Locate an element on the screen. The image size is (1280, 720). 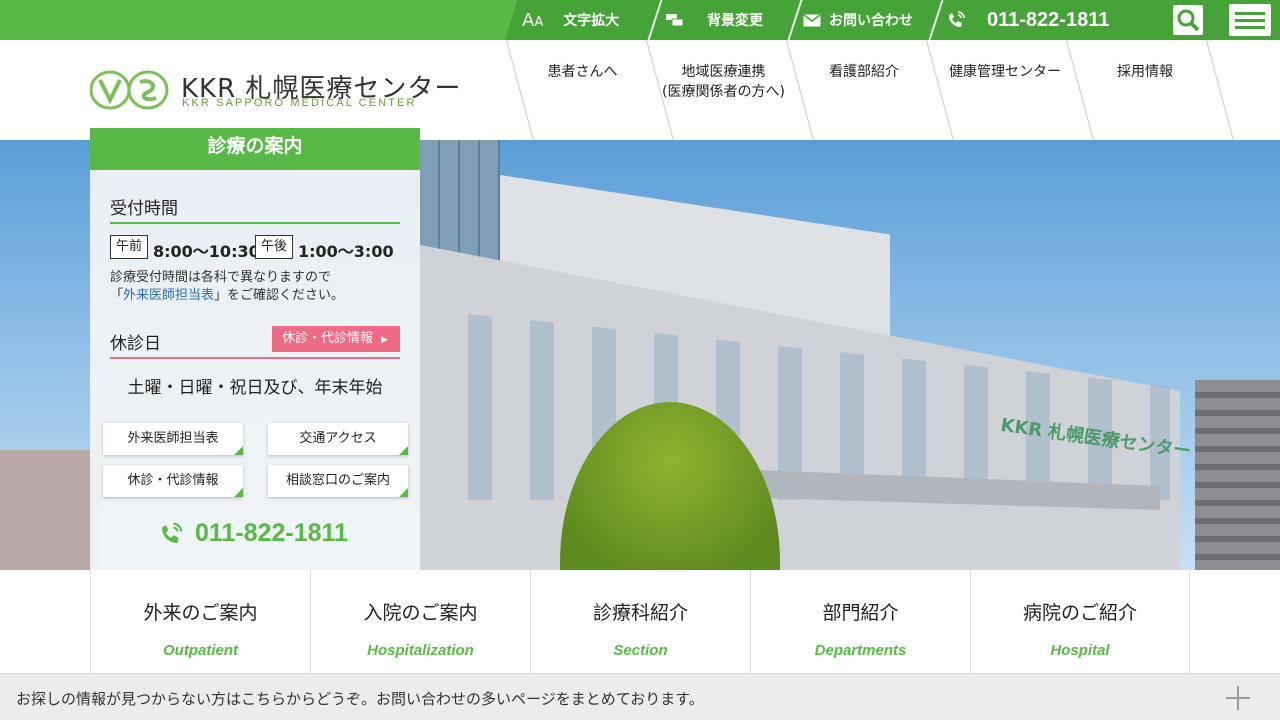
category-departments: 部門紹介 Departments is located at coordinates (860, 621).